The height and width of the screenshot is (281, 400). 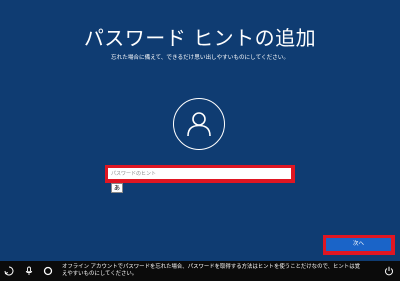 I want to click on password-hint-input, so click(x=199, y=173).